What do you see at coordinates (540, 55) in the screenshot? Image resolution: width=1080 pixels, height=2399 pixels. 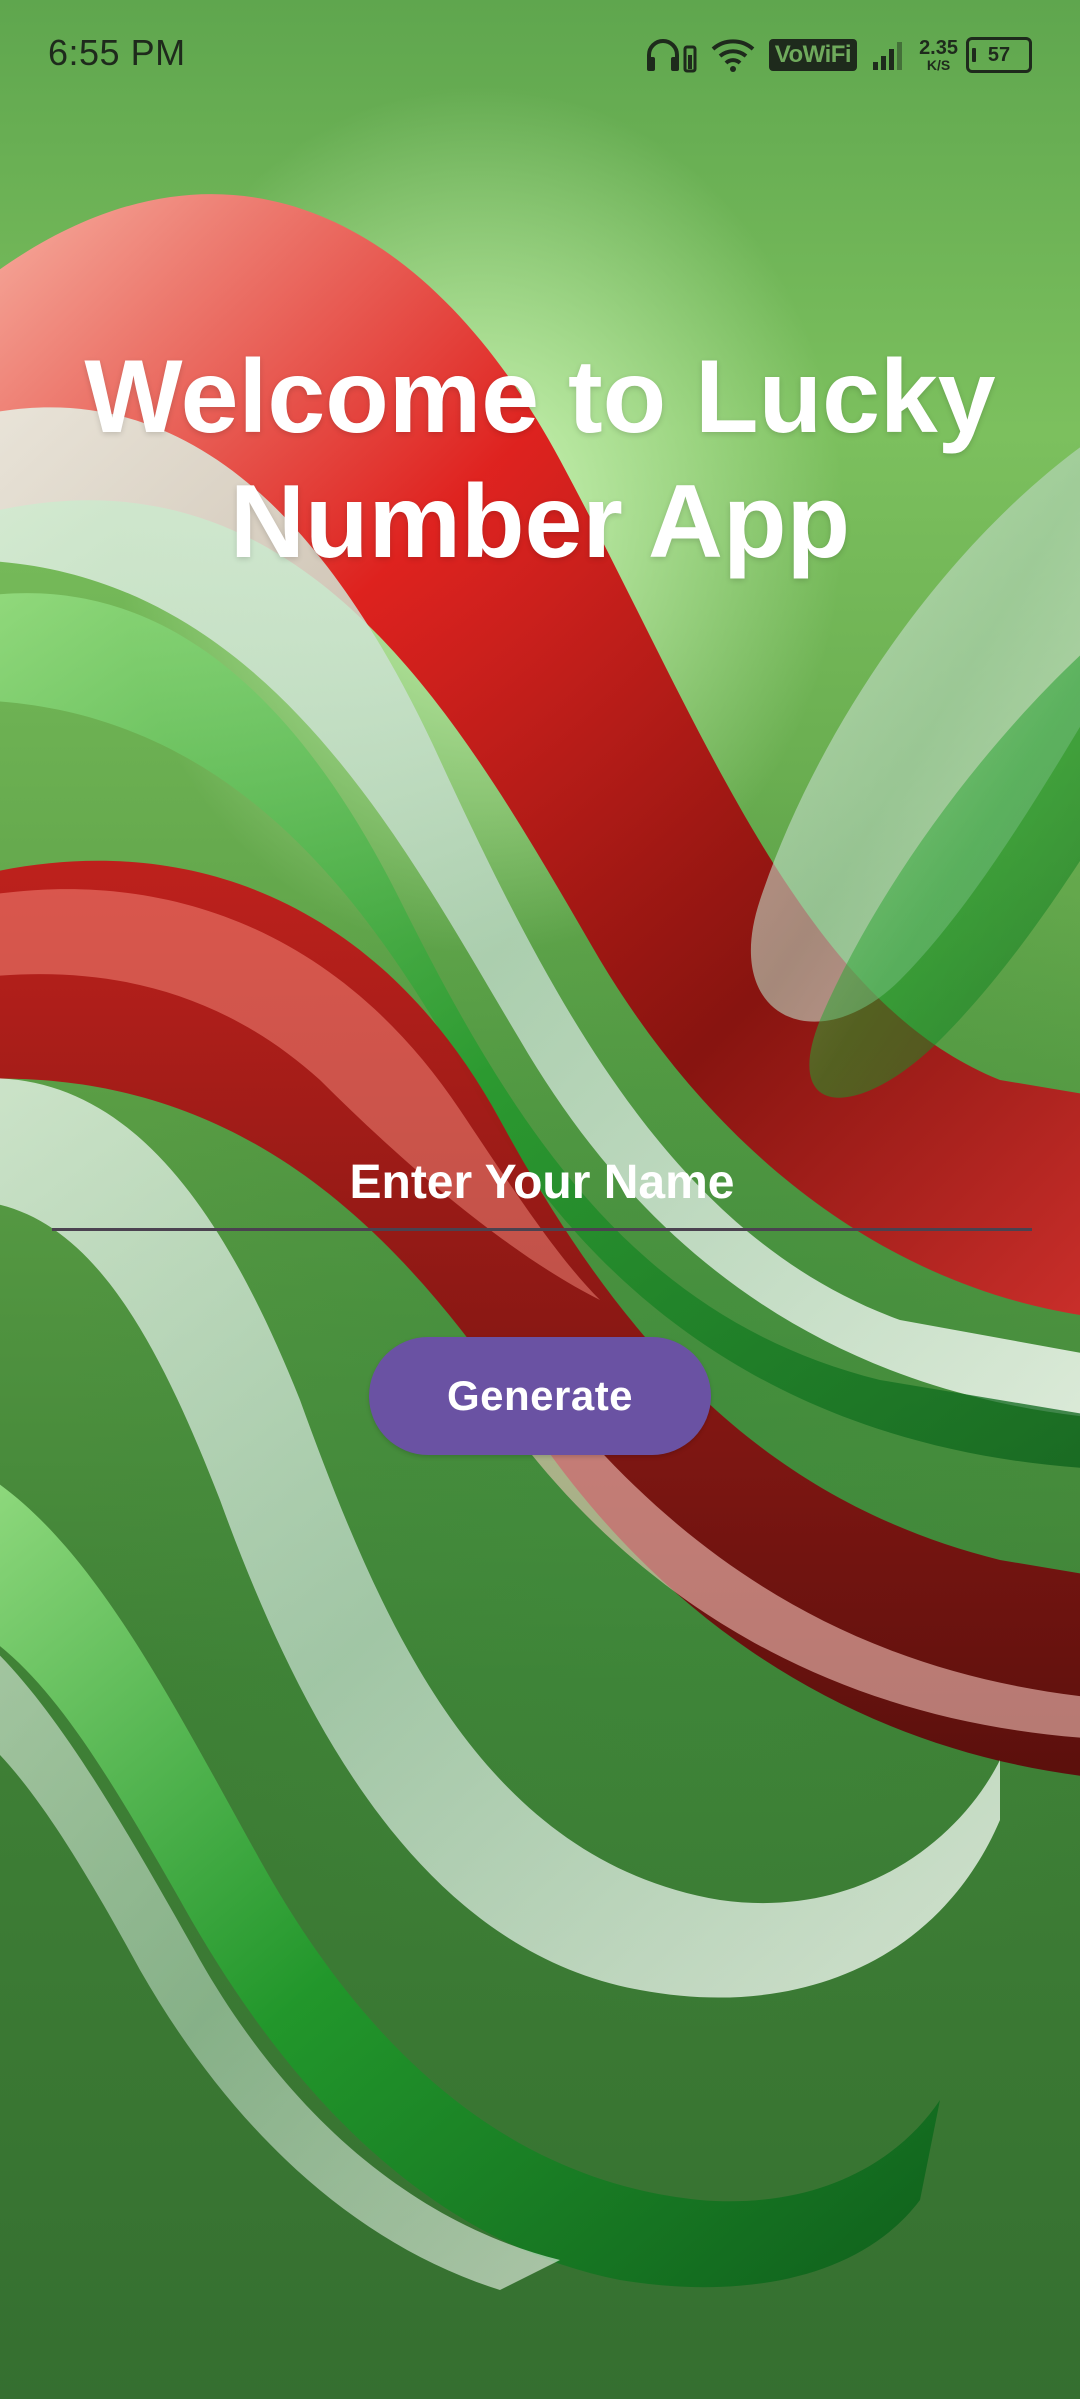 I see `status-bar: 6:55 PM VoWiFi 2.35 K/S 57` at bounding box center [540, 55].